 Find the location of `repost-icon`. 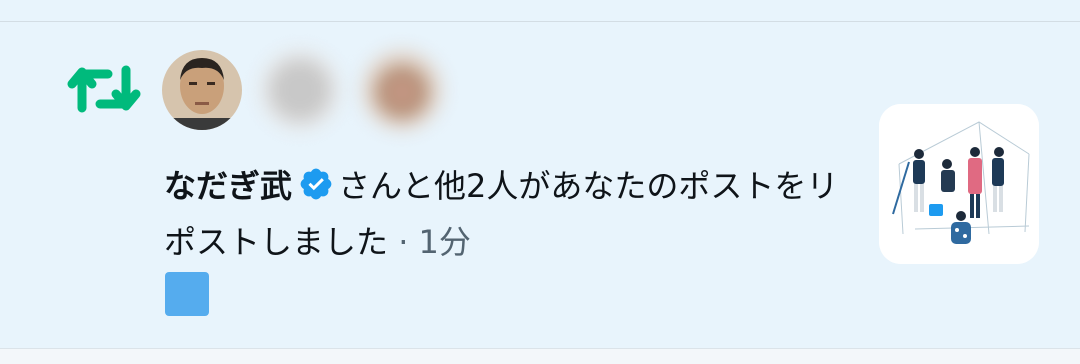

repost-icon is located at coordinates (104, 89).